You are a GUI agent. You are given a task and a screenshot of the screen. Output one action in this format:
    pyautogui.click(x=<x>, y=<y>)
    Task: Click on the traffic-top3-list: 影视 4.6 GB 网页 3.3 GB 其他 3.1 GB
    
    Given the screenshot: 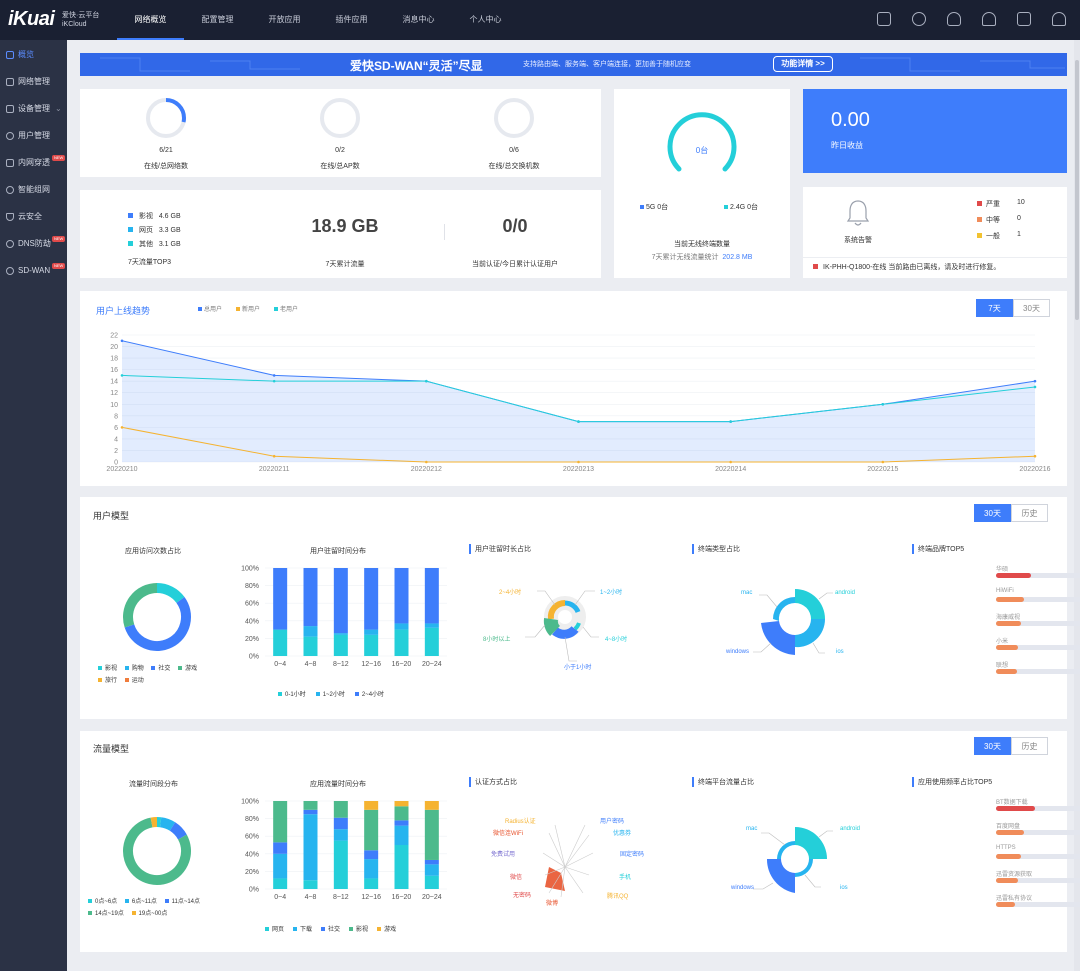 What is the action you would take?
    pyautogui.click(x=168, y=232)
    